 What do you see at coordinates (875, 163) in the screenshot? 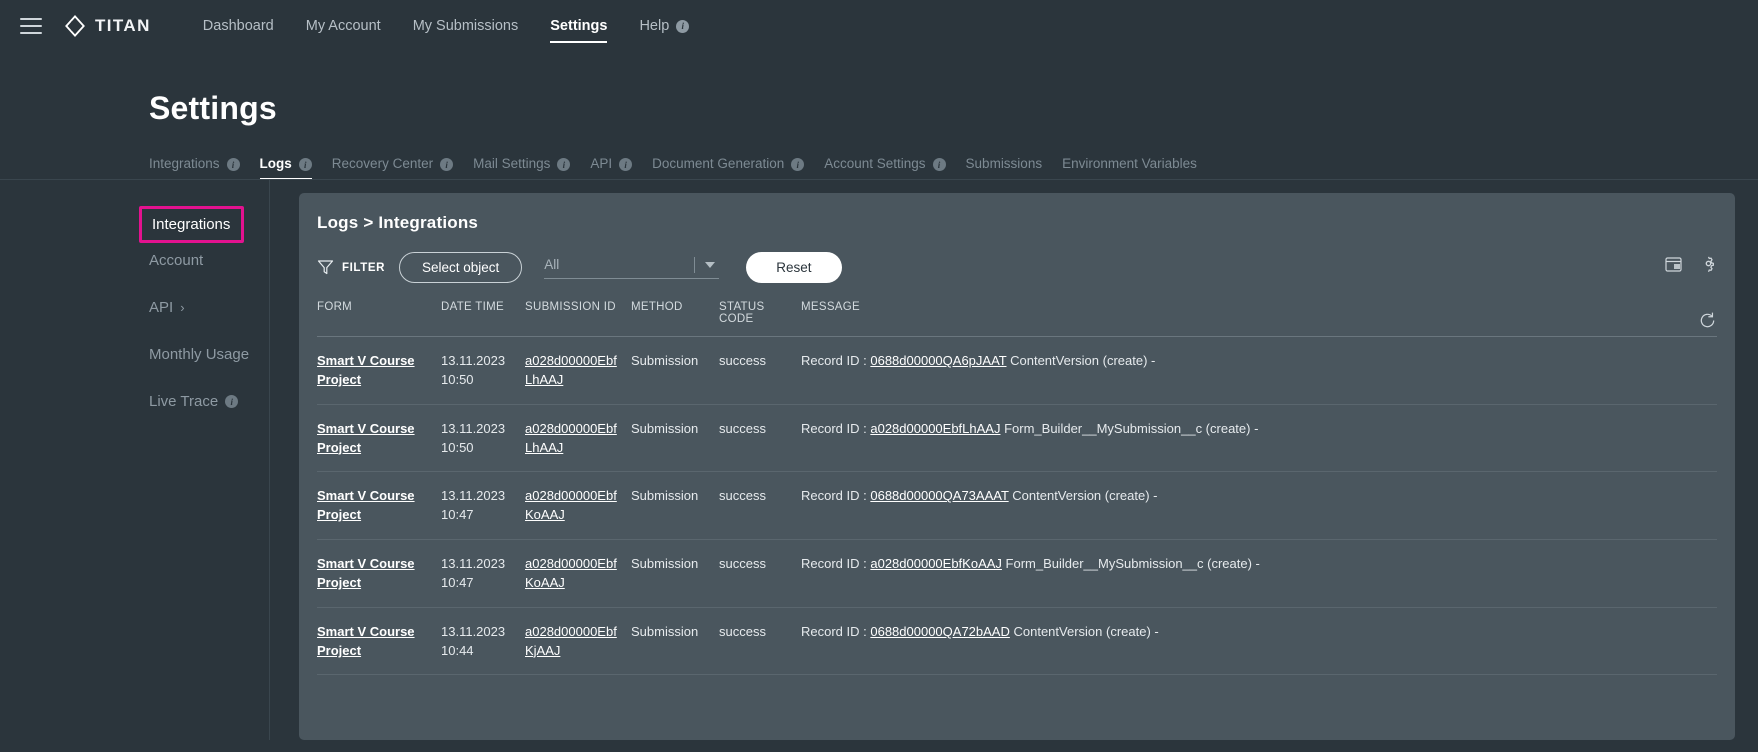
I see `tab-label: Account Settings` at bounding box center [875, 163].